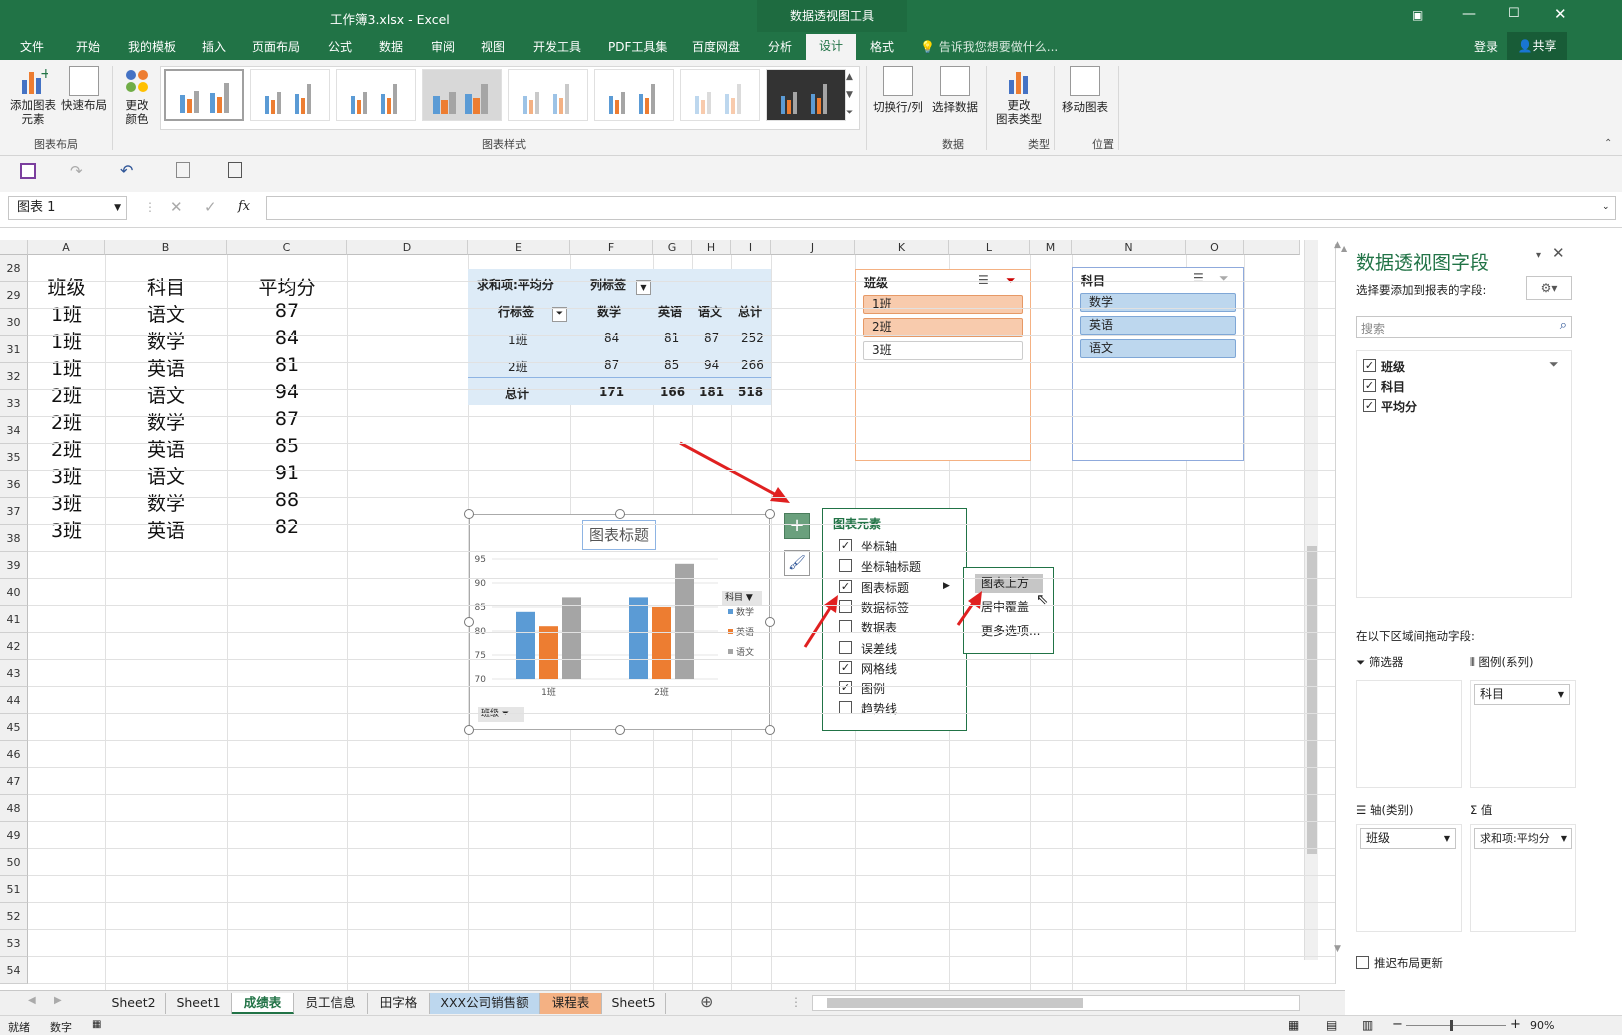 The height and width of the screenshot is (1035, 1622). Describe the element at coordinates (711, 365) in the screenshot. I see `pivot-cell: 94` at that location.